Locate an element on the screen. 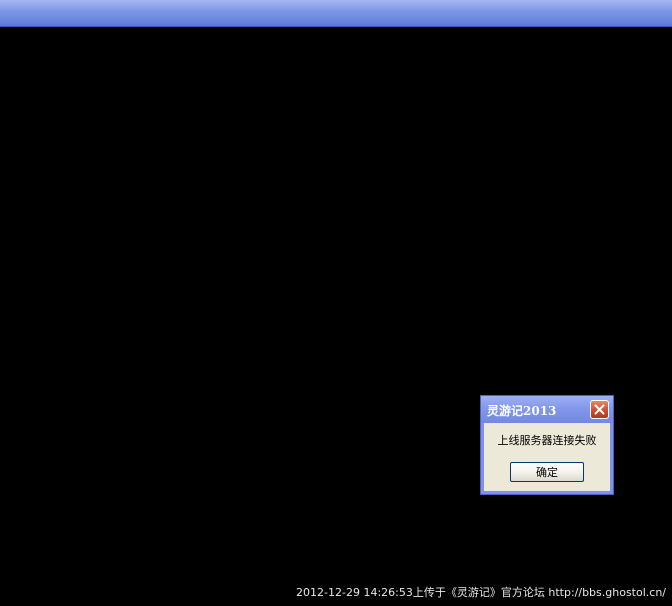 Image resolution: width=672 pixels, height=606 pixels. window-top-bar is located at coordinates (336, 13).